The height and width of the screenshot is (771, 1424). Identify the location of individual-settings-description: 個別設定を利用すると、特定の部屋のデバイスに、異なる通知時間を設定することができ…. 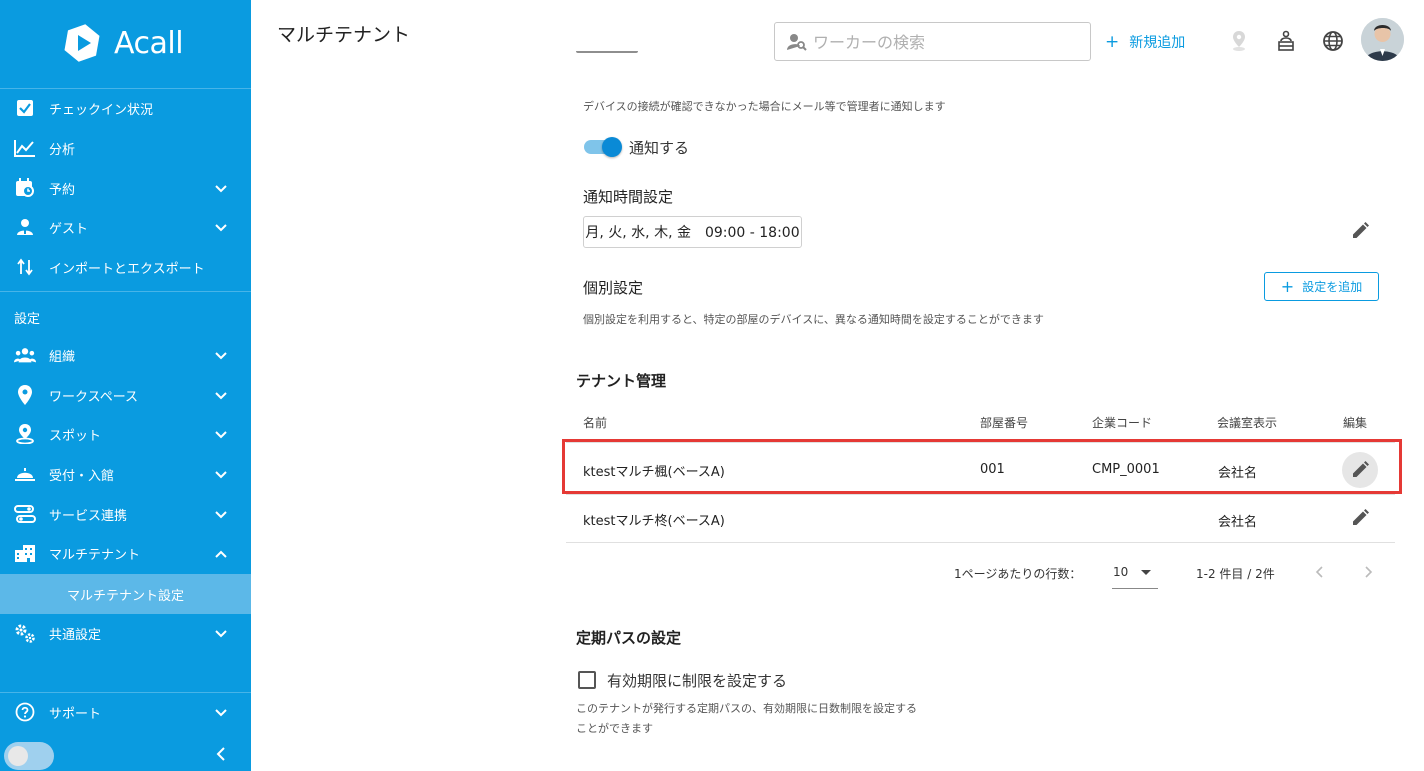
(813, 319).